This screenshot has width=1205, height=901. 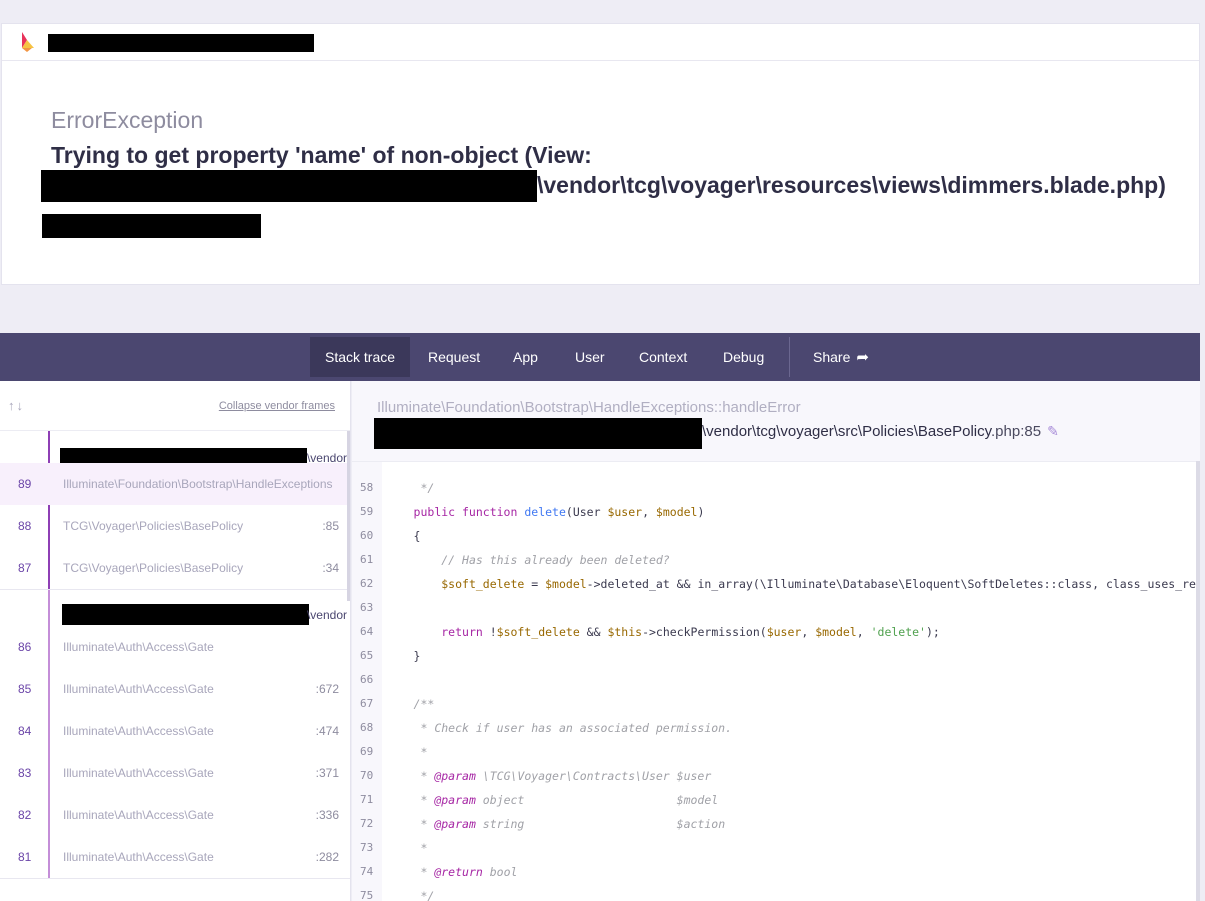 I want to click on code-scrollbar, so click(x=1198, y=681).